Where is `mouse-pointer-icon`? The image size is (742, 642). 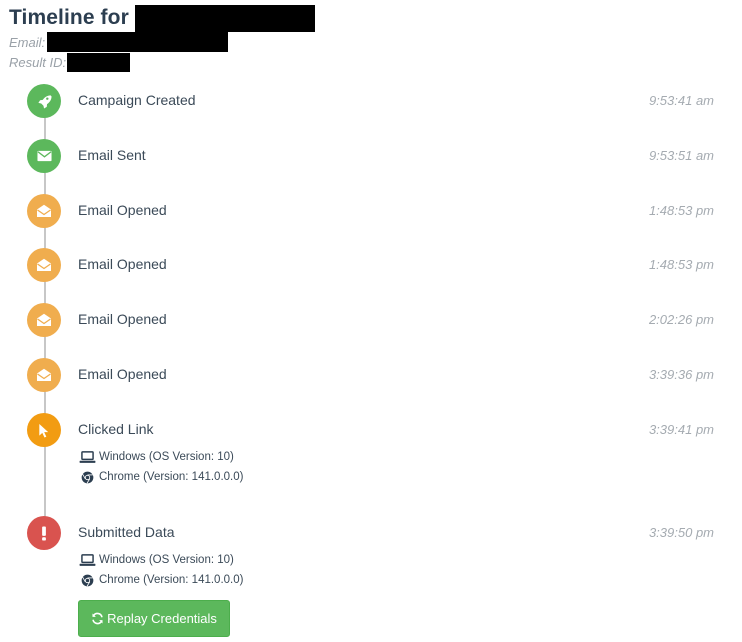
mouse-pointer-icon is located at coordinates (44, 430).